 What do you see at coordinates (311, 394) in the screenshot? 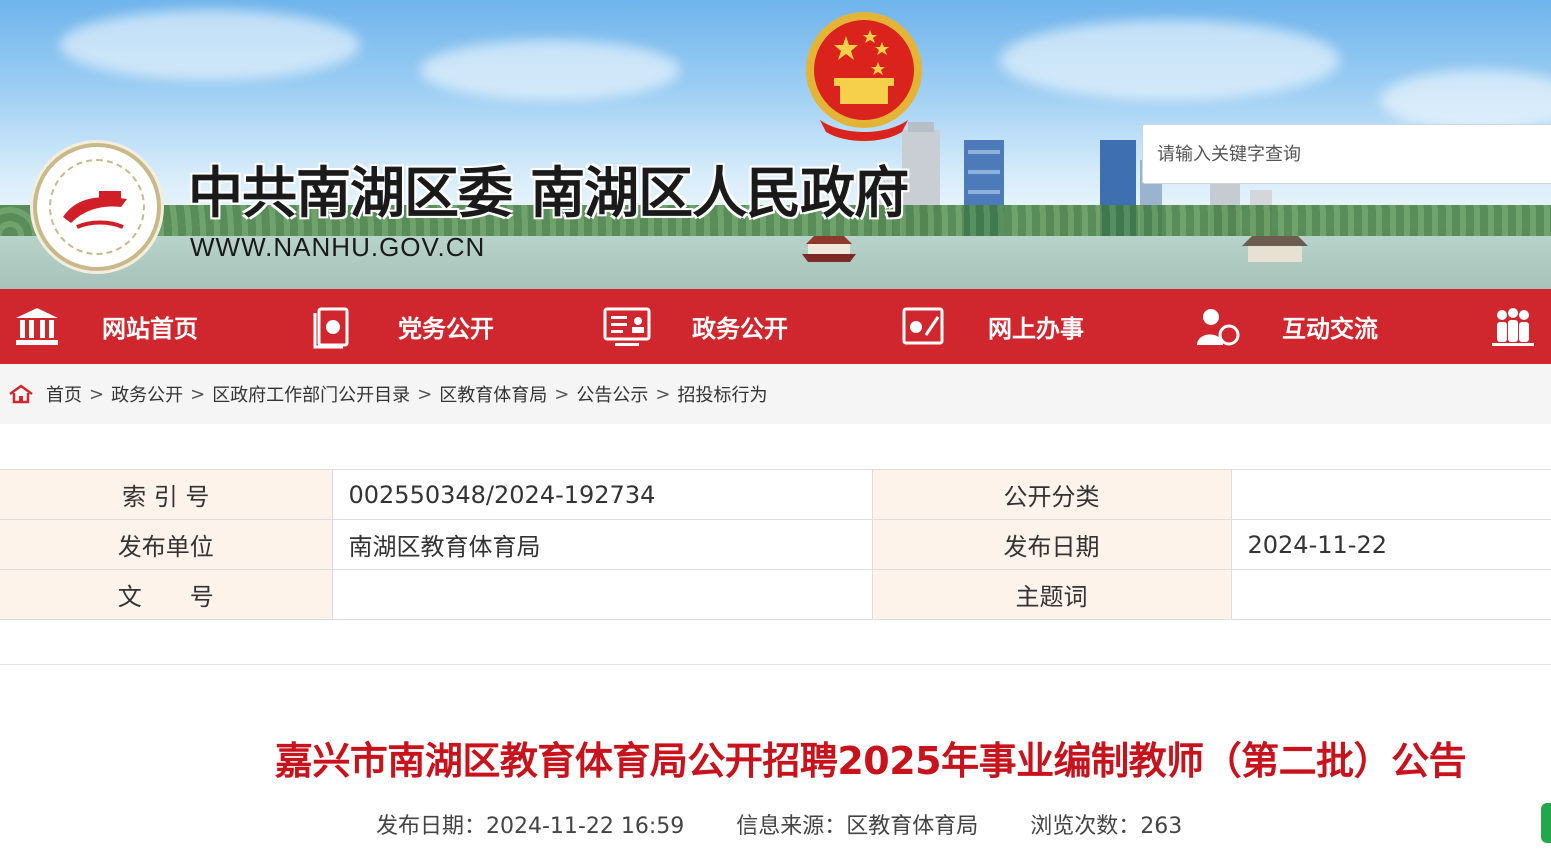
I see `breadcrumb-dept-directory: 区政府工作部门公开目录` at bounding box center [311, 394].